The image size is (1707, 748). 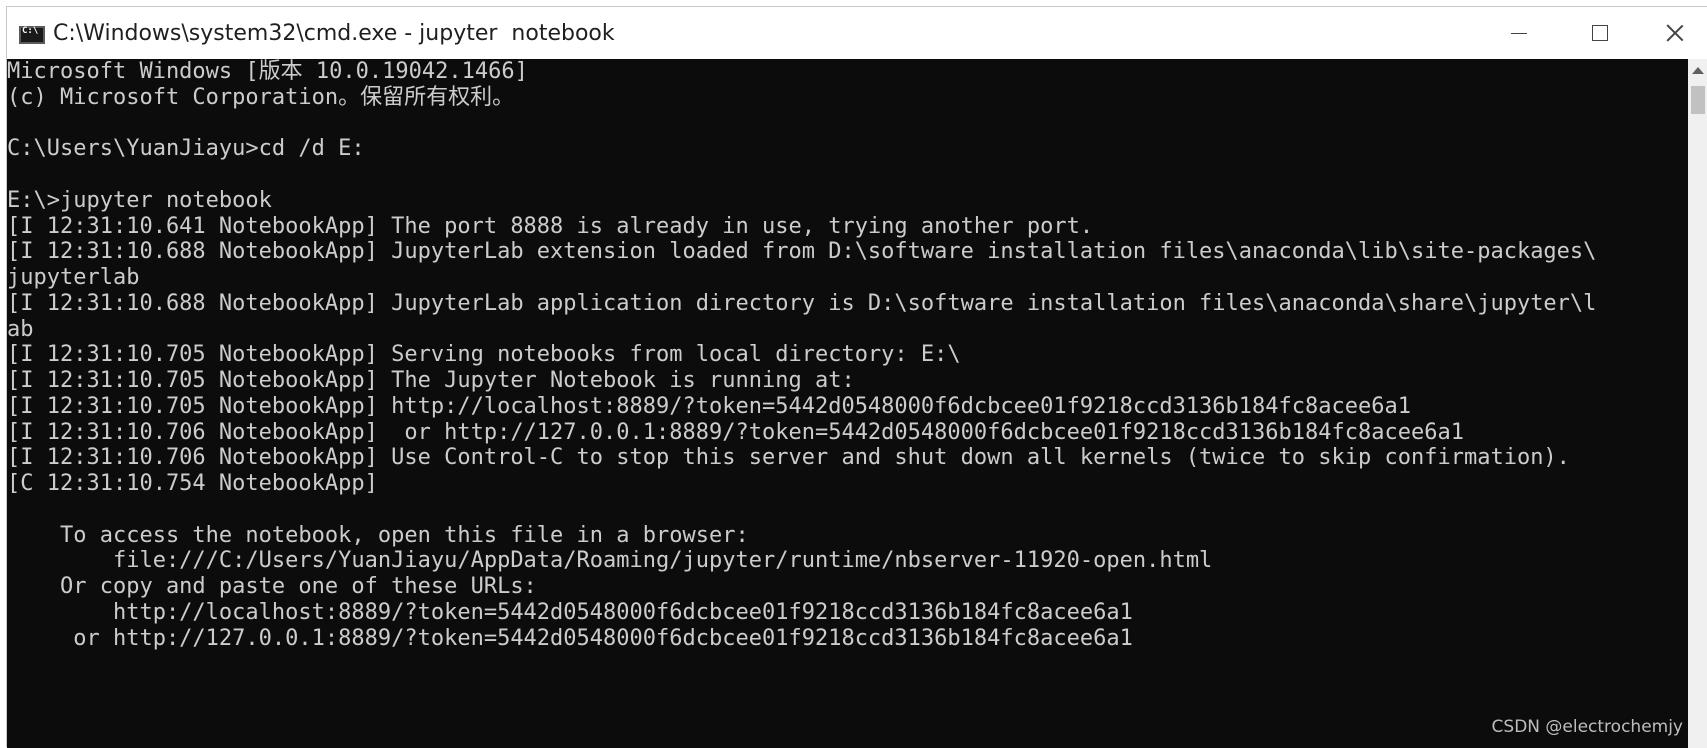 I want to click on close-button, so click(x=1674, y=33).